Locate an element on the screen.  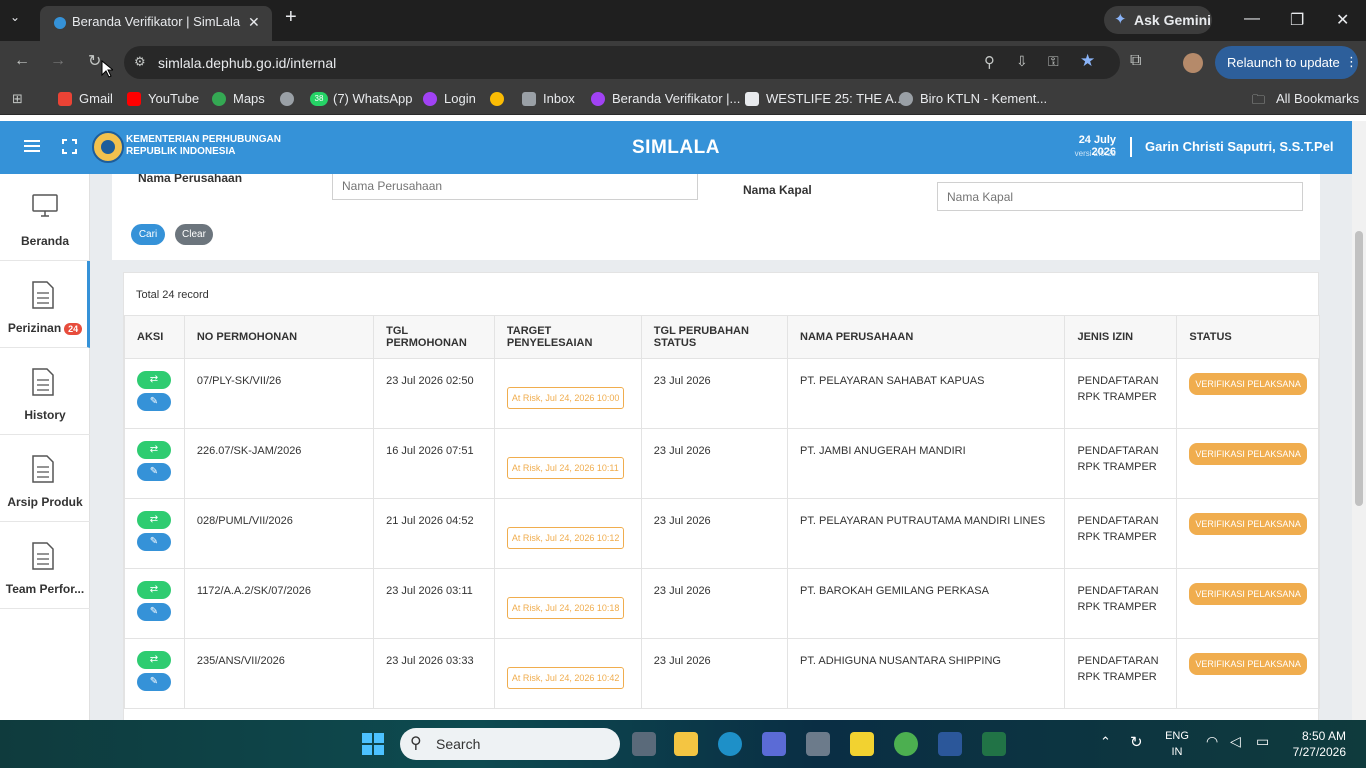
minimize-icon: — is located at coordinates (1252, 19).